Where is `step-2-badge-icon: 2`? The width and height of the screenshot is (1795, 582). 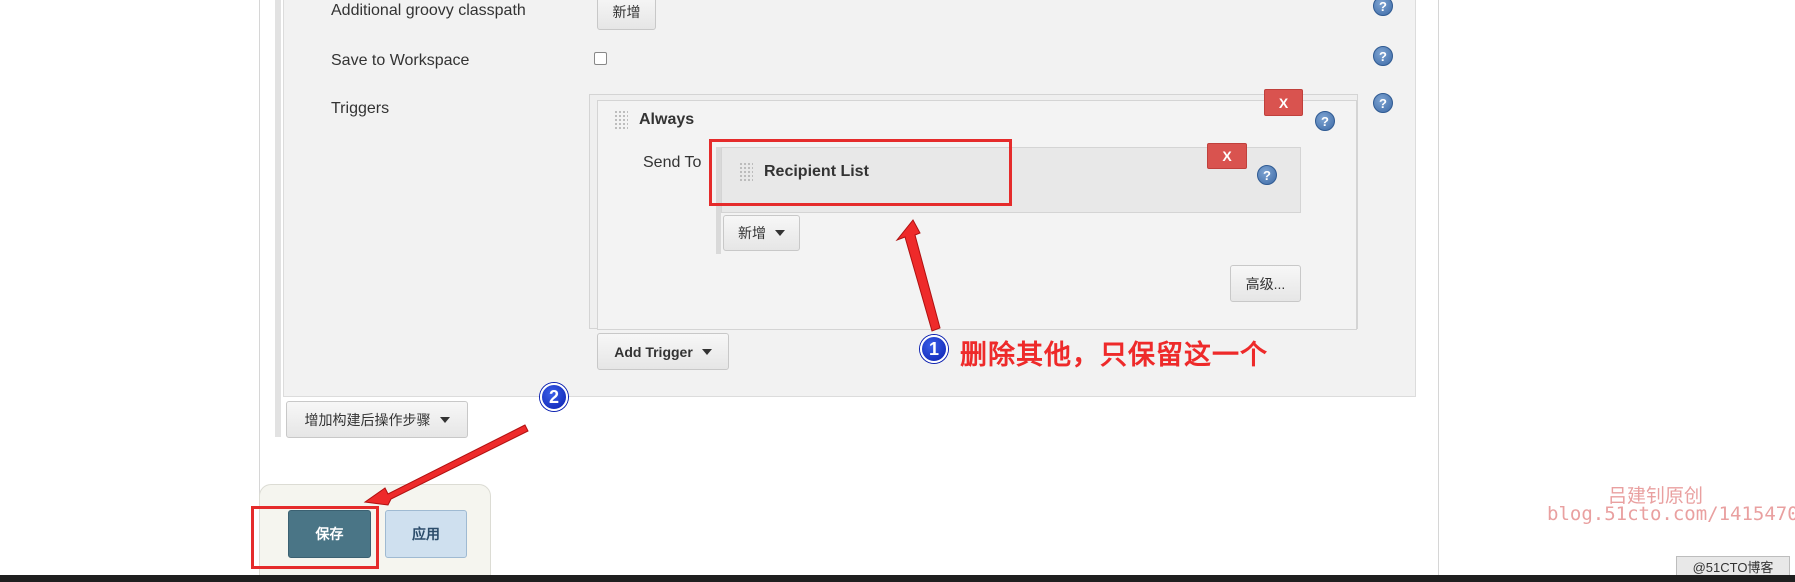 step-2-badge-icon: 2 is located at coordinates (554, 397).